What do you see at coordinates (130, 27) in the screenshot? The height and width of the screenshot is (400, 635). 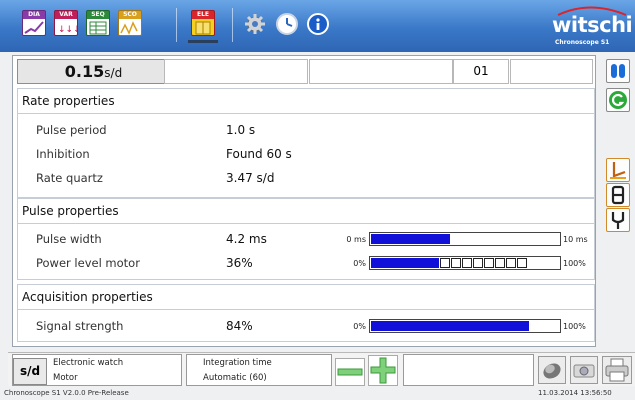 I see `scope-icon` at bounding box center [130, 27].